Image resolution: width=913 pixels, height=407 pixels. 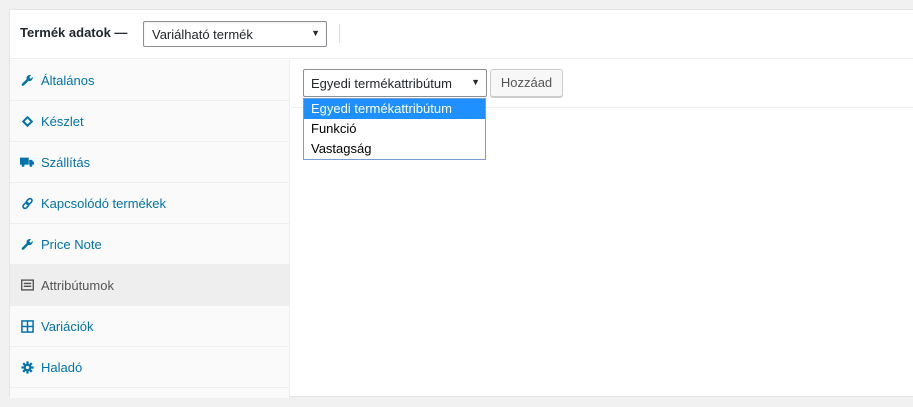 What do you see at coordinates (526, 83) in the screenshot?
I see `add-attribute-button: Hozzáad` at bounding box center [526, 83].